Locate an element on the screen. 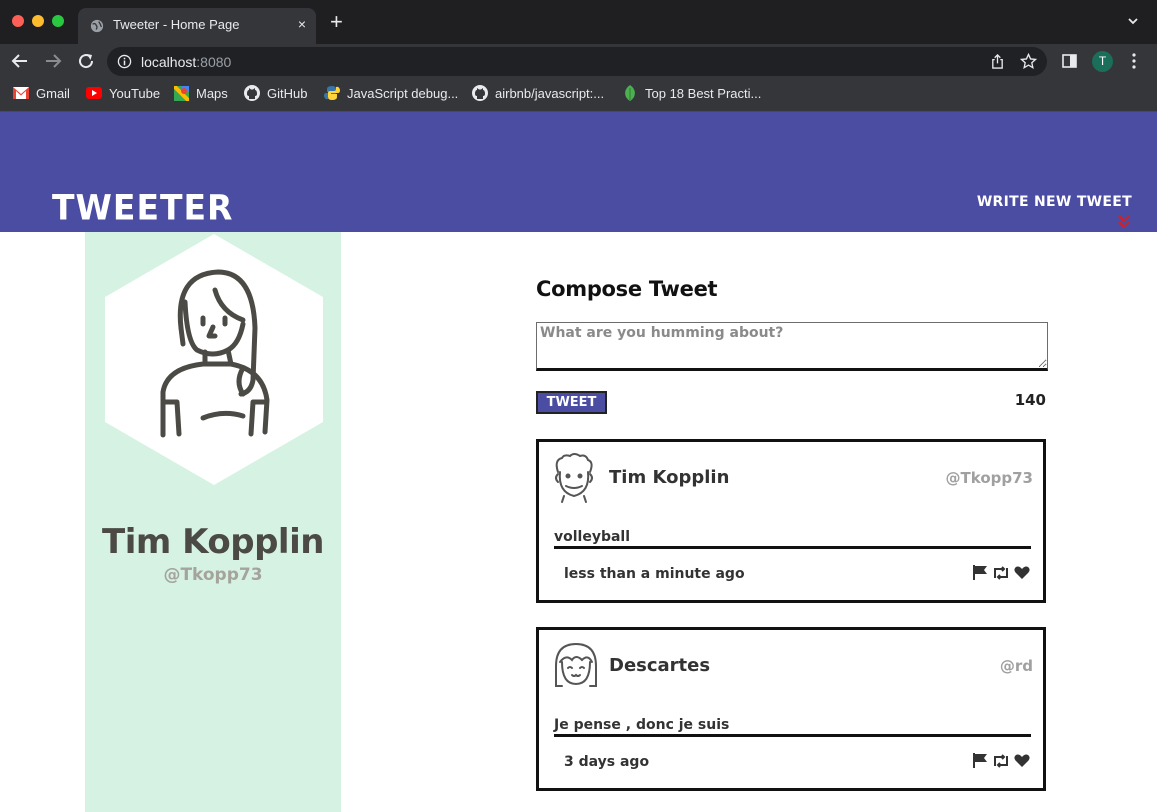 The width and height of the screenshot is (1157, 812). info-icon is located at coordinates (124, 61).